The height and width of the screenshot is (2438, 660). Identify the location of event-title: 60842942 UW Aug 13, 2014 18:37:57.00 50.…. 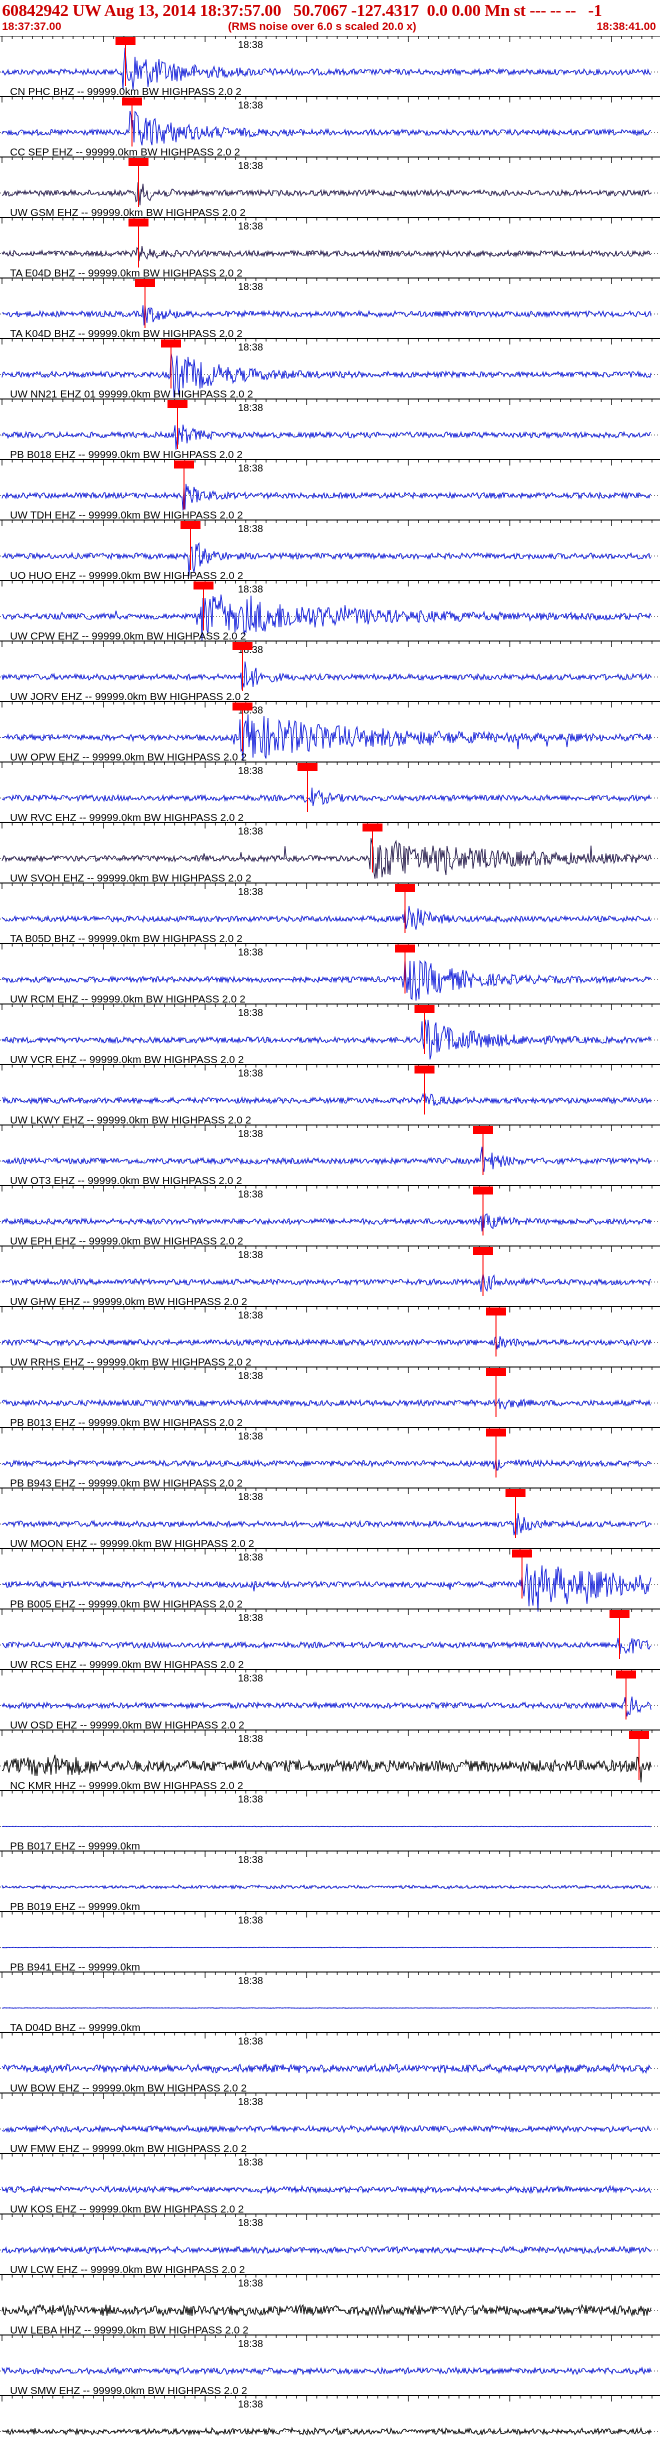
(302, 10).